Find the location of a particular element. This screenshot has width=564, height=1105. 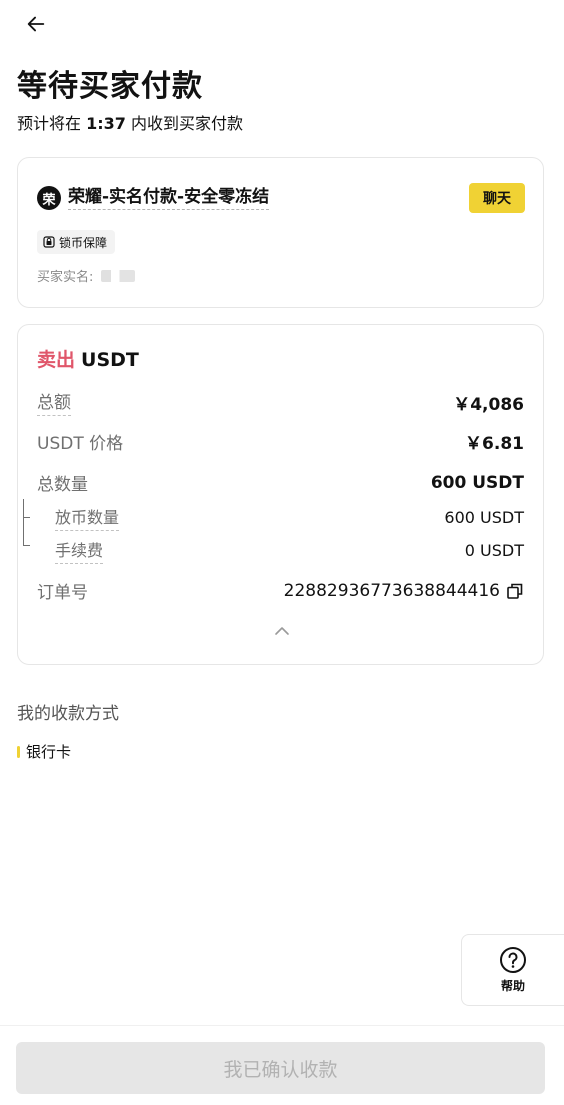

merchant-card: 荣 荣耀-实名付款-安全零冻结 聊天 锁币保障 买家实名: is located at coordinates (280, 232).